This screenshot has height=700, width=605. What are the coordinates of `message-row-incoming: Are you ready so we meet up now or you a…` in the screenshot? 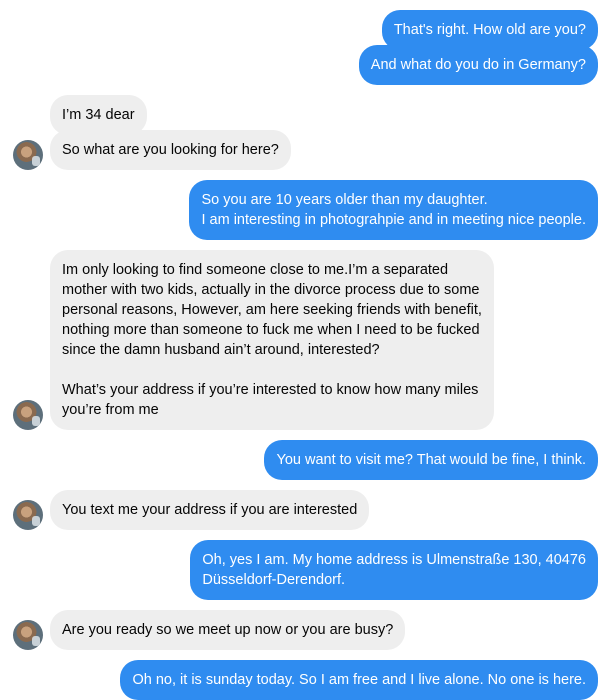 It's located at (209, 630).